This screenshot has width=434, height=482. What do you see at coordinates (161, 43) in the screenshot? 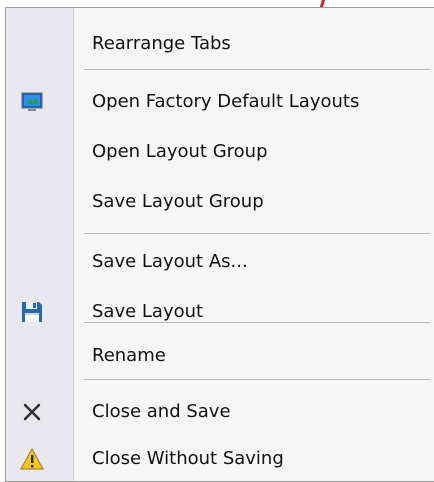
I see `menu-item-label: Rearrange Tabs` at bounding box center [161, 43].